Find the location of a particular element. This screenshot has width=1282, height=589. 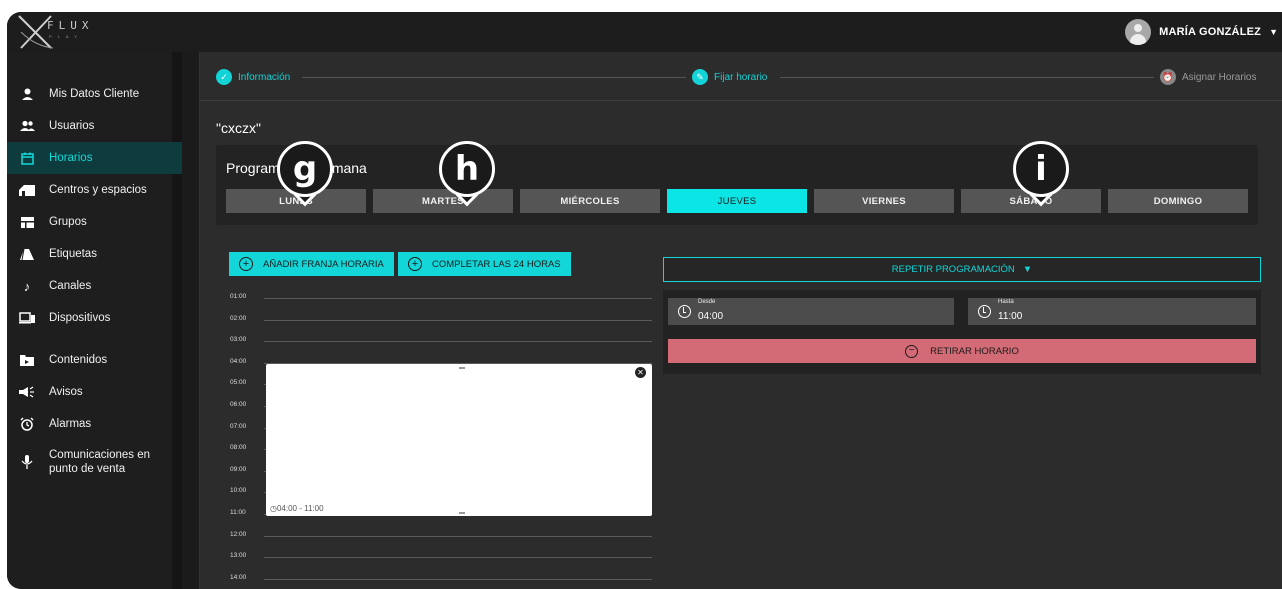

hour-label: 14:00 is located at coordinates (238, 577).